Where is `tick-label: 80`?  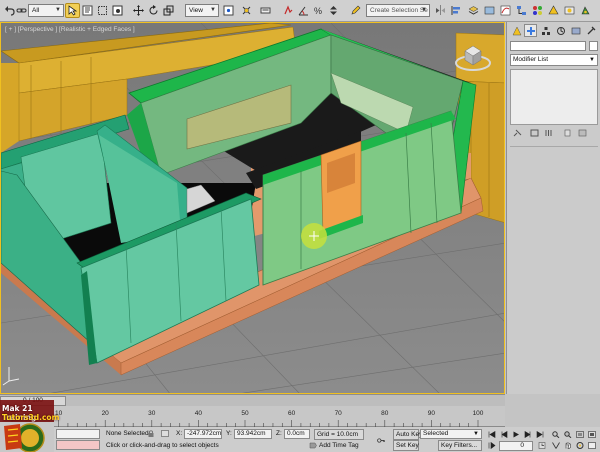 tick-label: 80 is located at coordinates (385, 413).